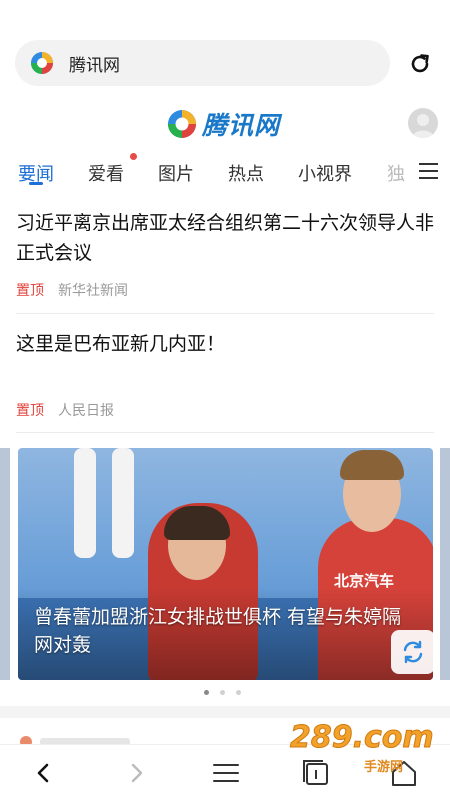 The image size is (450, 800). I want to click on brand-logo: 腾讯网, so click(223, 124).